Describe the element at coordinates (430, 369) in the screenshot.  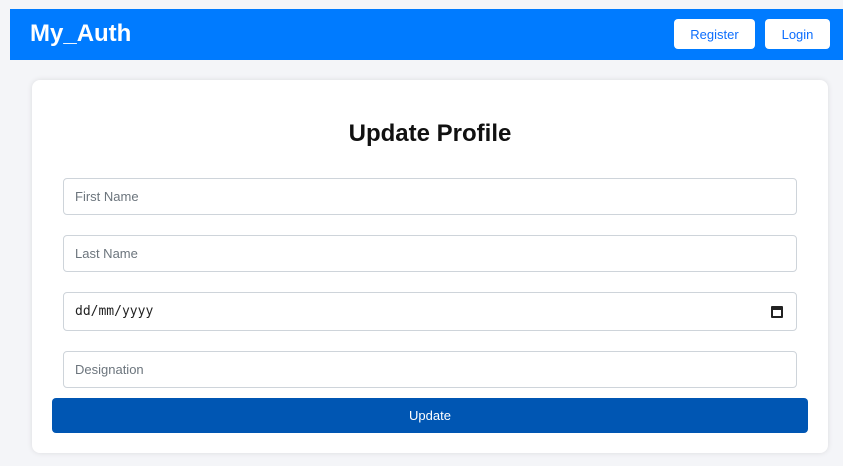
I see `designation-input: Designation` at that location.